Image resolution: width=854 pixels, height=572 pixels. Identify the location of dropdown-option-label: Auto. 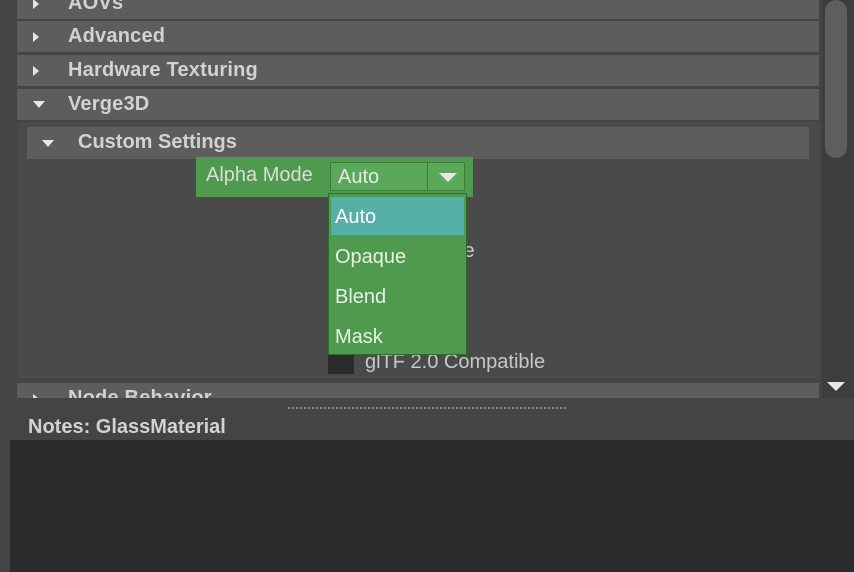
(356, 217).